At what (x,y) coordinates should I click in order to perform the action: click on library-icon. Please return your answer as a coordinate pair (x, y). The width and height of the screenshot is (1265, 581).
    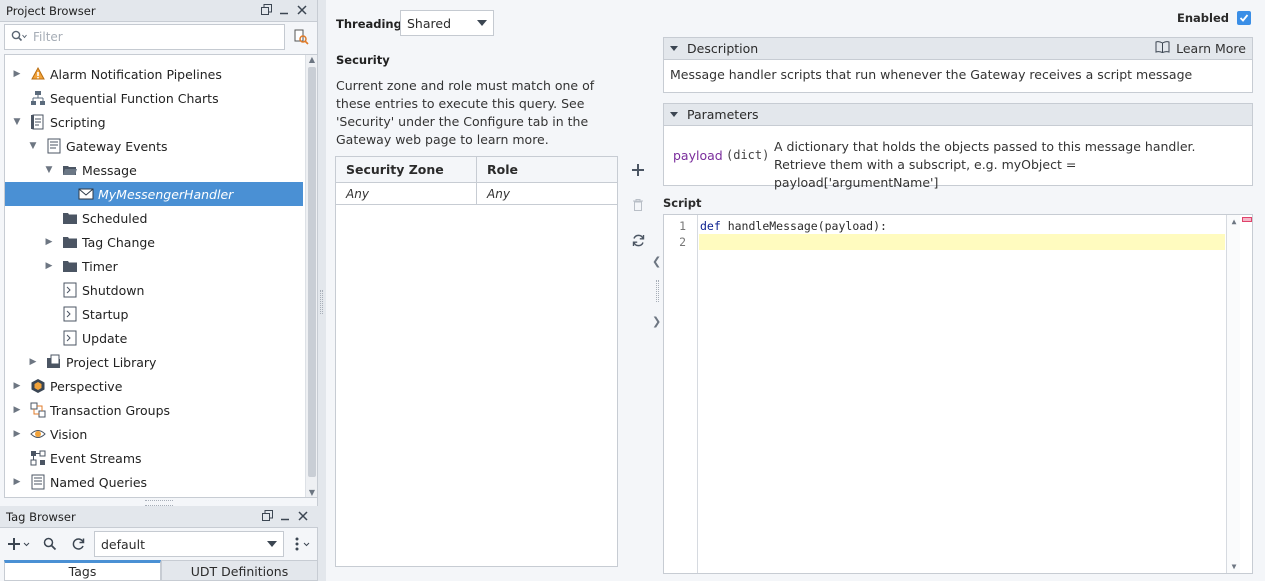
    Looking at the image, I should click on (54, 362).